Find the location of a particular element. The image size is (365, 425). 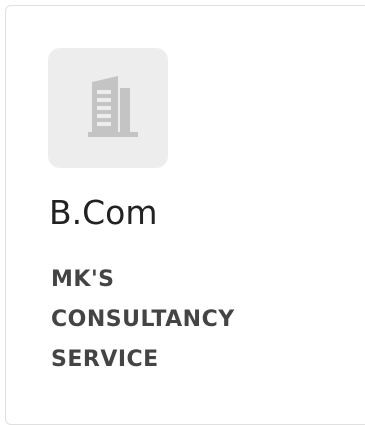

degree-title: B.Com is located at coordinates (103, 212).